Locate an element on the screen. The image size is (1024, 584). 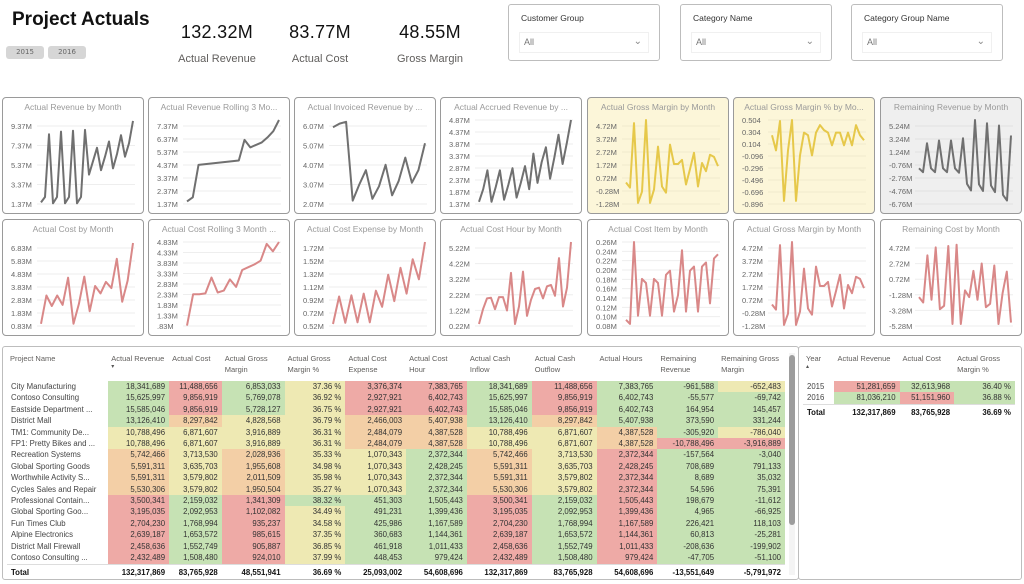
table-cell: -305,920 is located at coordinates (688, 432).